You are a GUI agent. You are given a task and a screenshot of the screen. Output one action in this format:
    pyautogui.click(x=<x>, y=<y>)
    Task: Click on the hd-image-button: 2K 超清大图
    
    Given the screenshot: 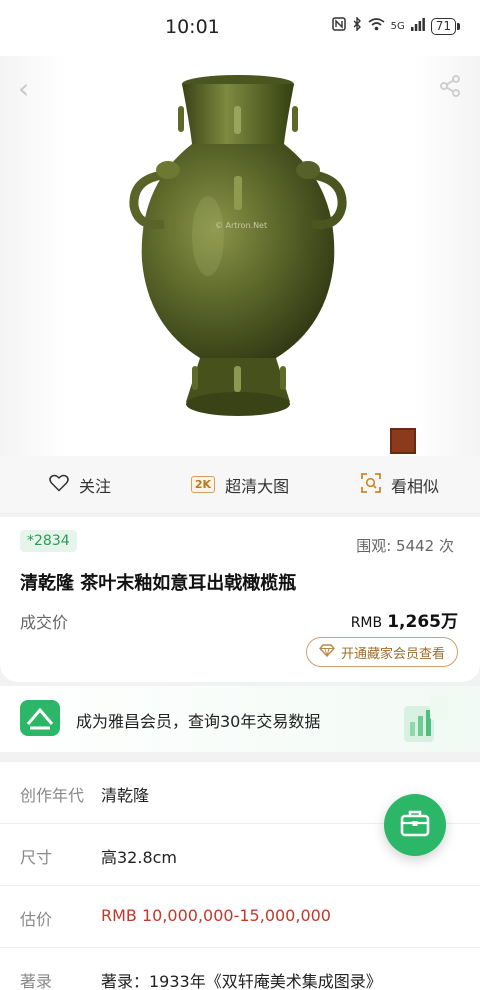 What is the action you would take?
    pyautogui.click(x=240, y=485)
    